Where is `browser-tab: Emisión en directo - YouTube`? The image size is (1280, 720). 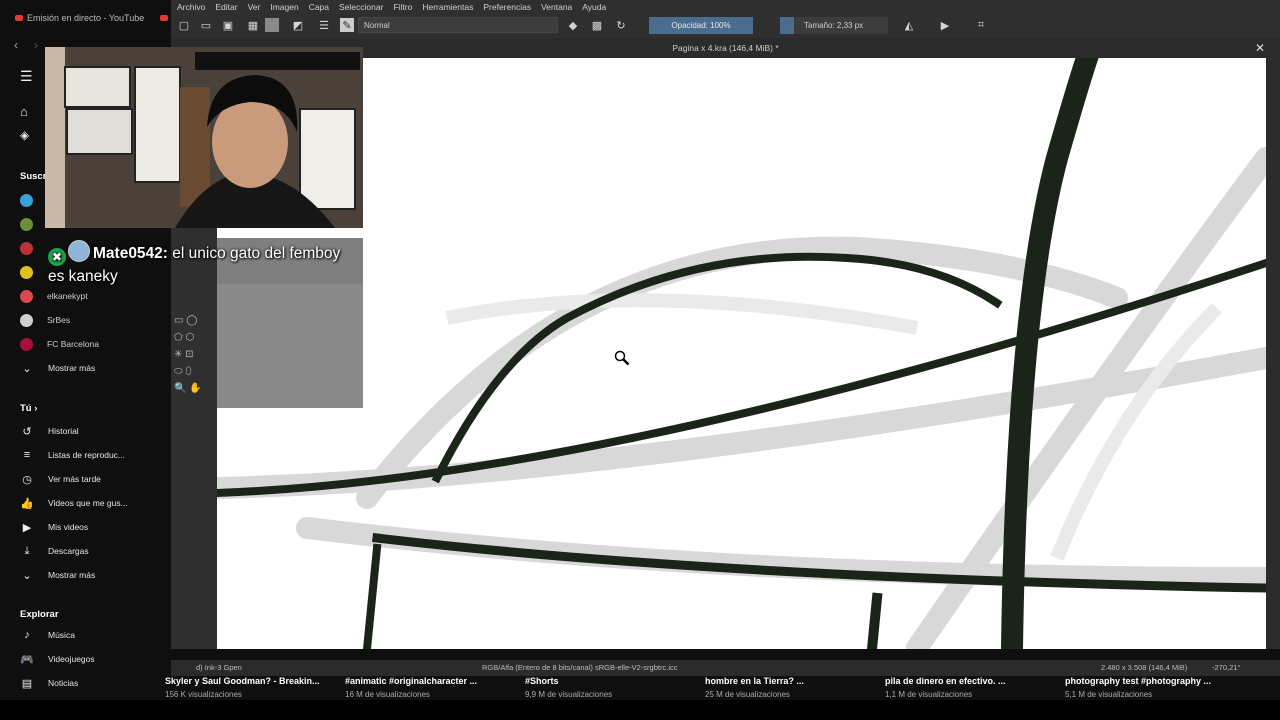
browser-tab: Emisión en directo - YouTube is located at coordinates (79, 18).